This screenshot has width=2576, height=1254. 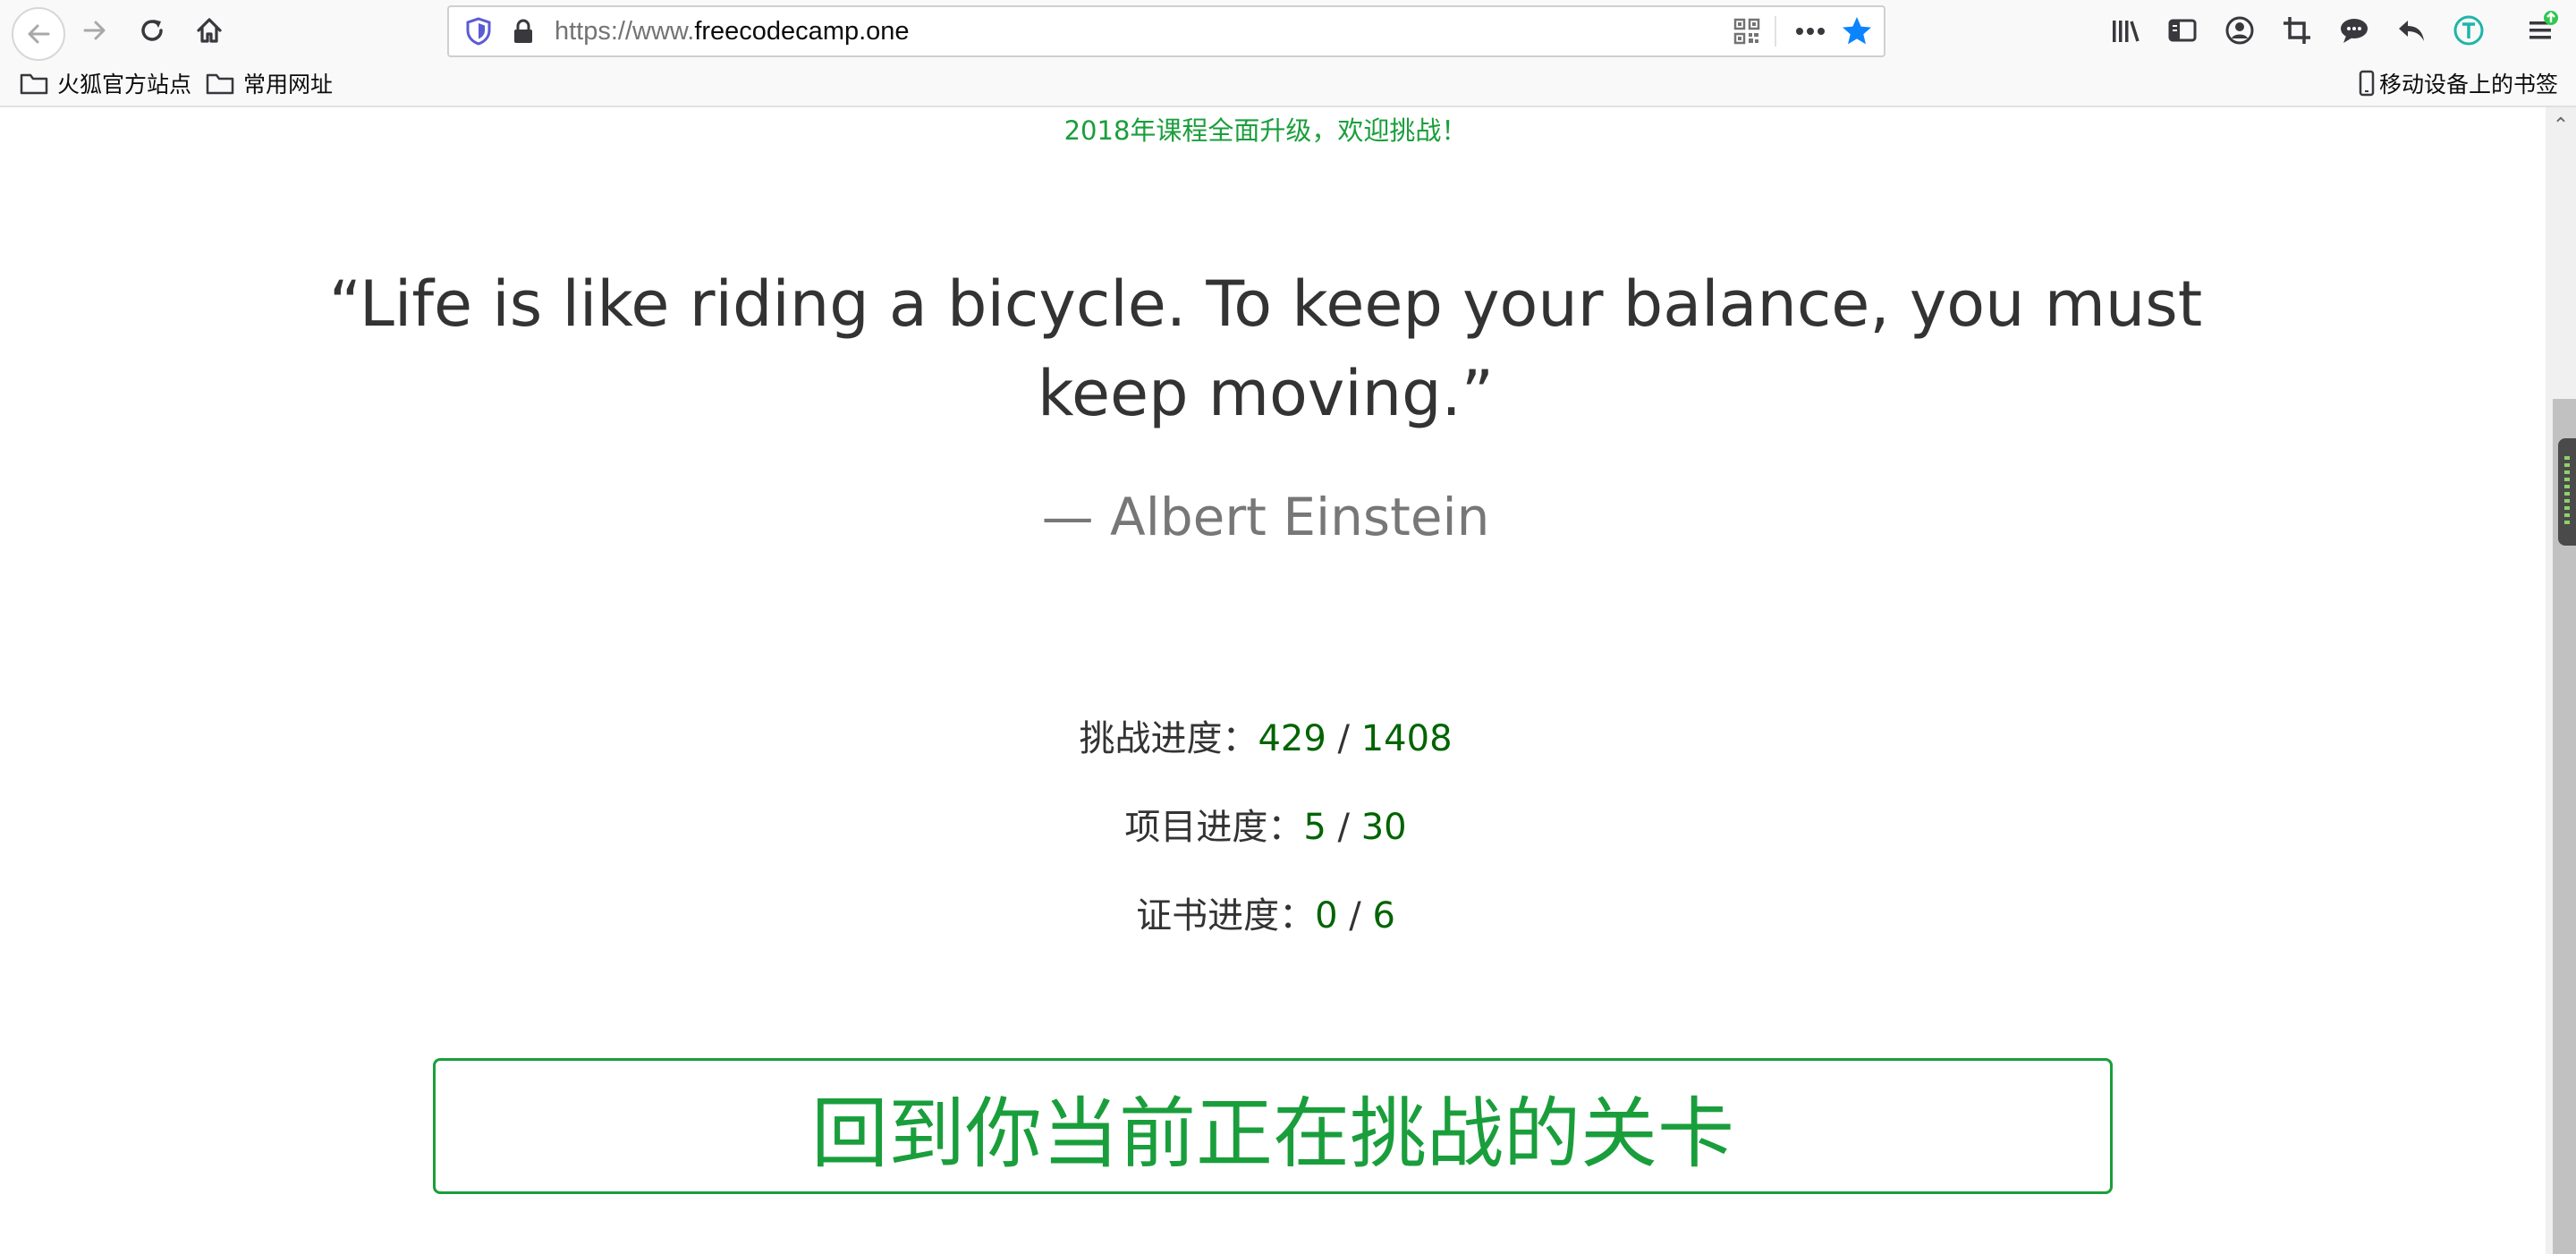 What do you see at coordinates (2469, 84) in the screenshot?
I see `mobile-bookmarks-label: 移动设备上的书签` at bounding box center [2469, 84].